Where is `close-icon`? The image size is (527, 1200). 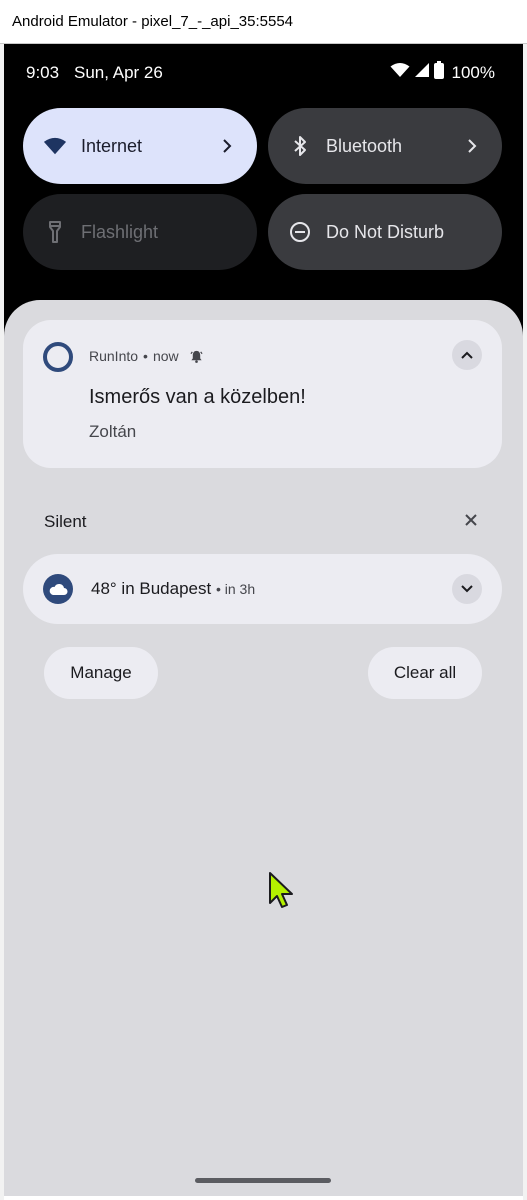 close-icon is located at coordinates (471, 520).